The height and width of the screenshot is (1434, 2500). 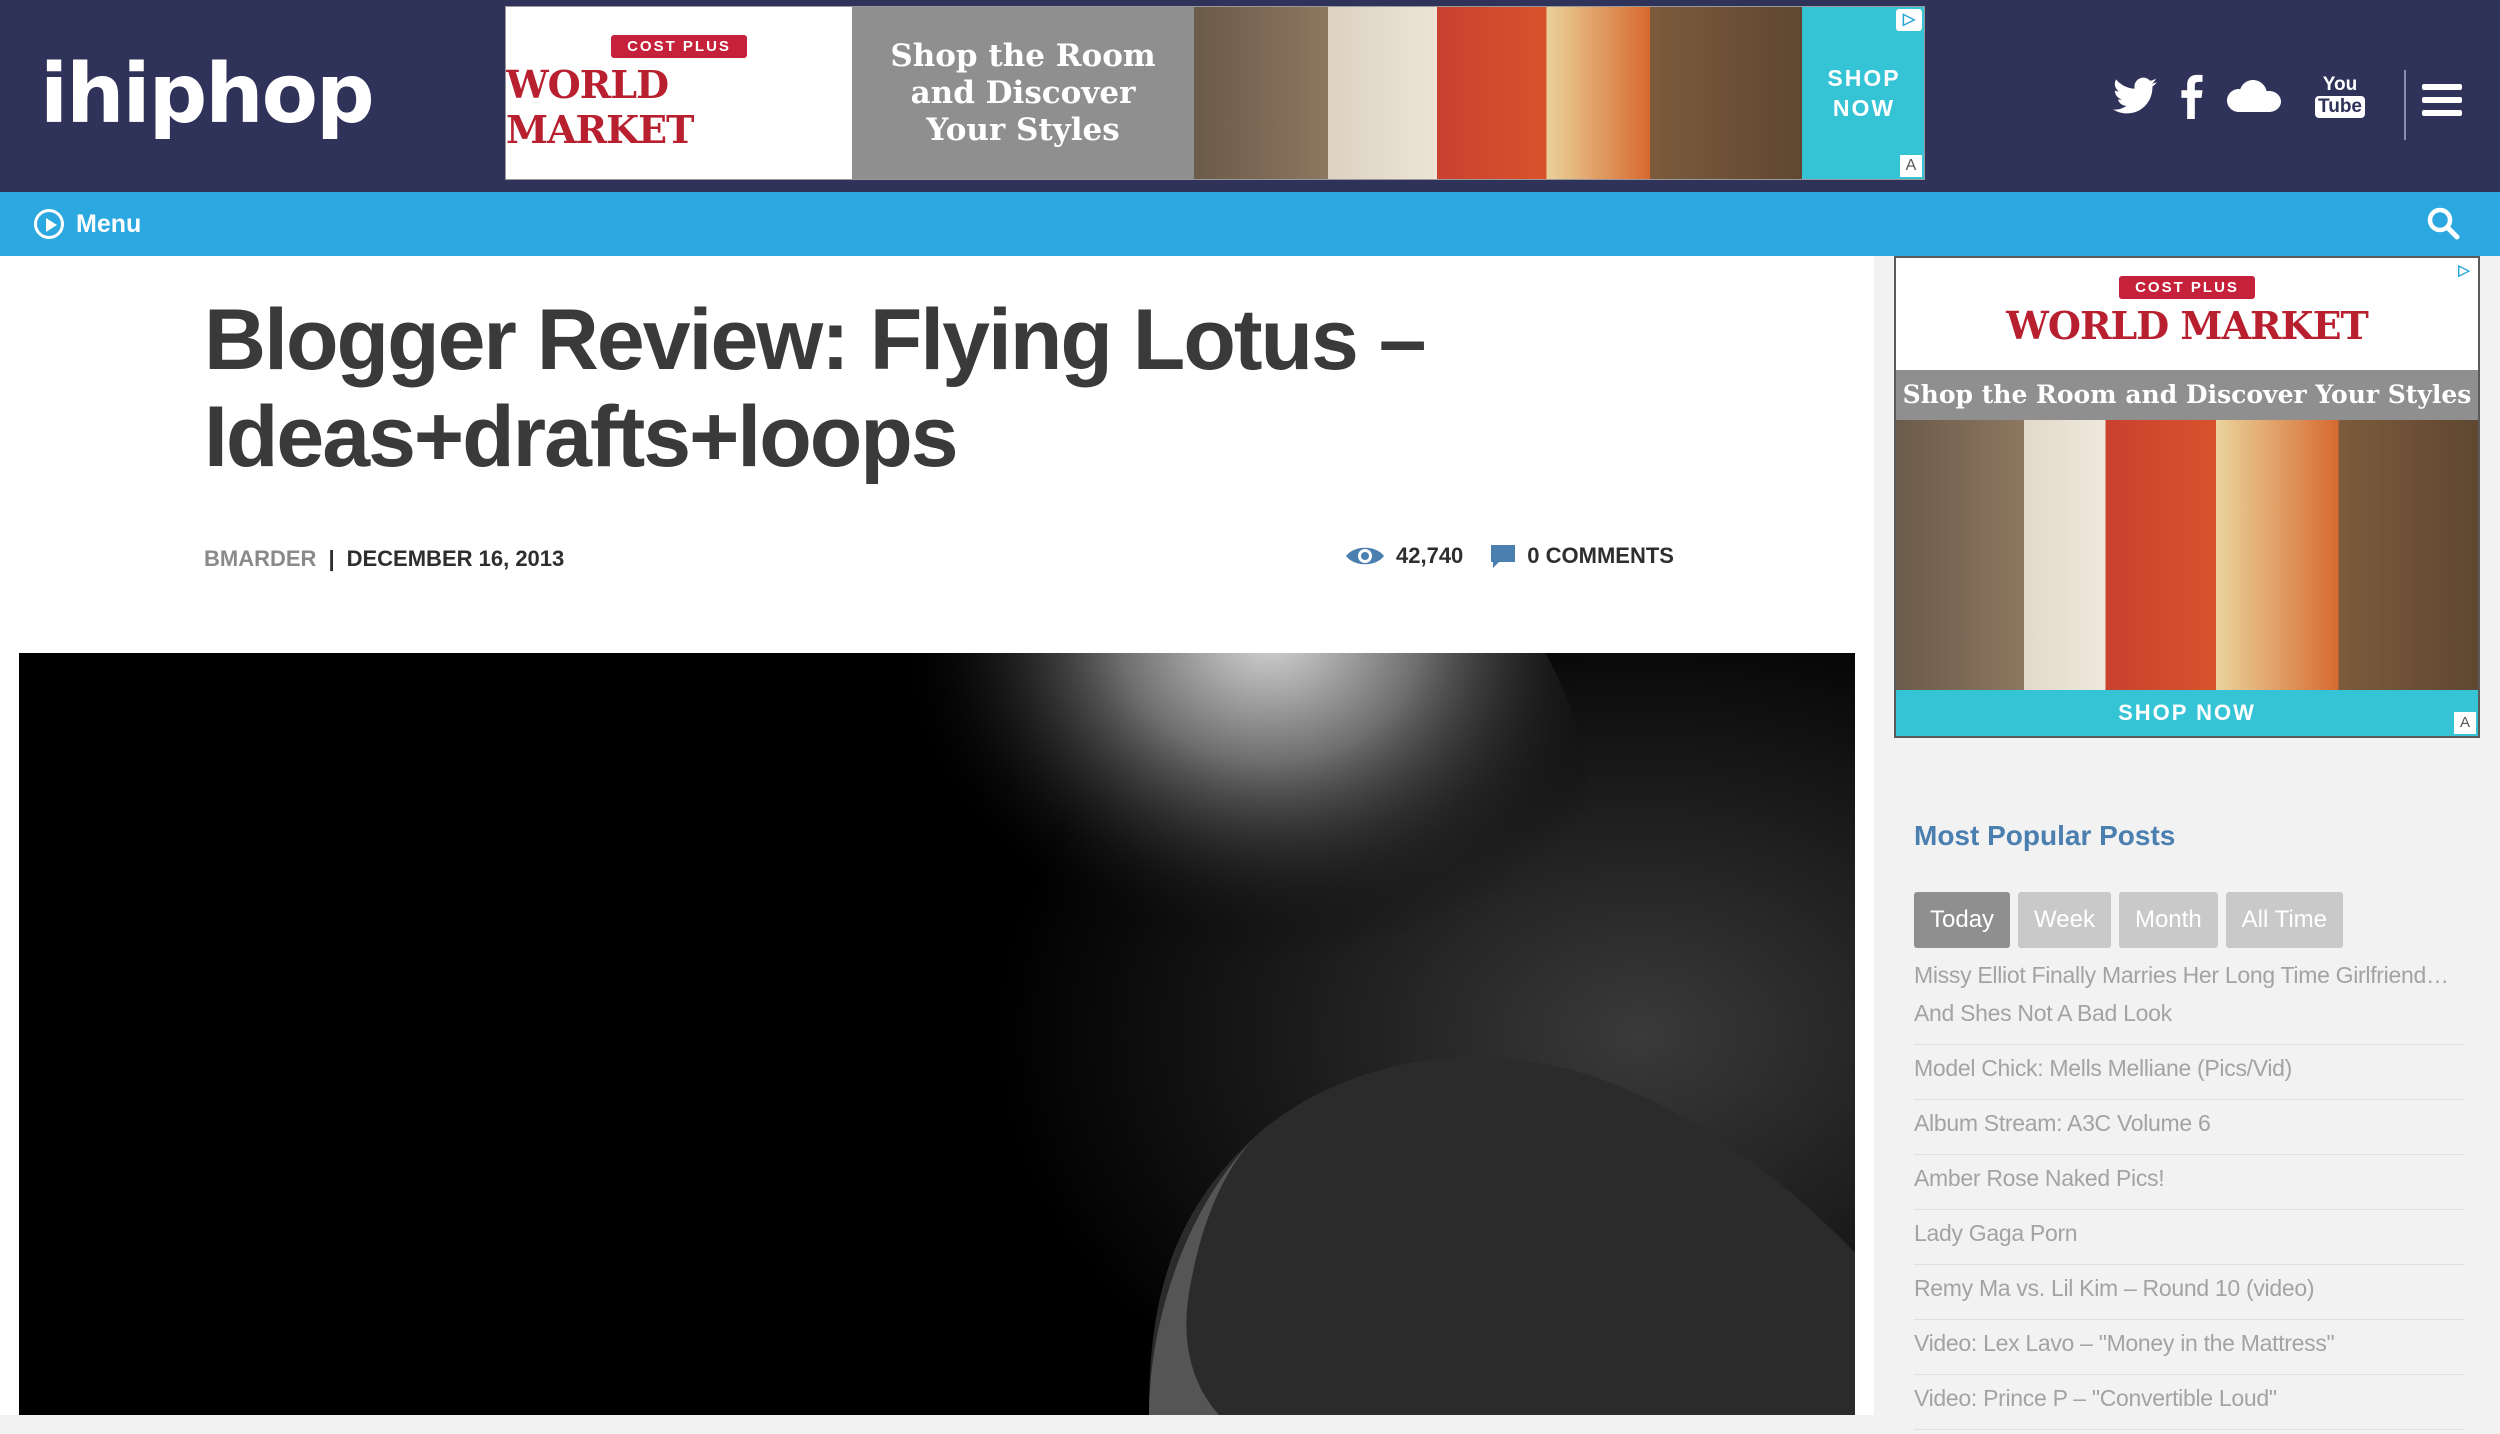 I want to click on tab-month: Month, so click(x=2168, y=920).